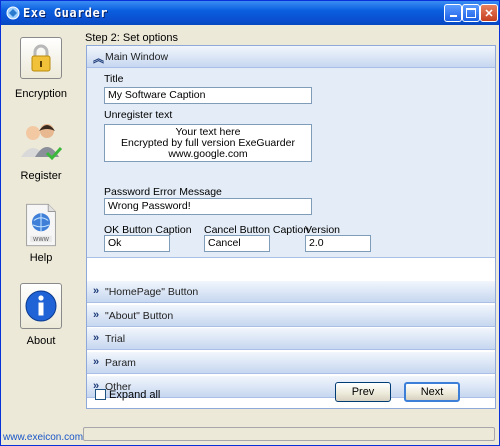  Describe the element at coordinates (291, 57) in the screenshot. I see `section-main-window: ︽ Main Window` at that location.